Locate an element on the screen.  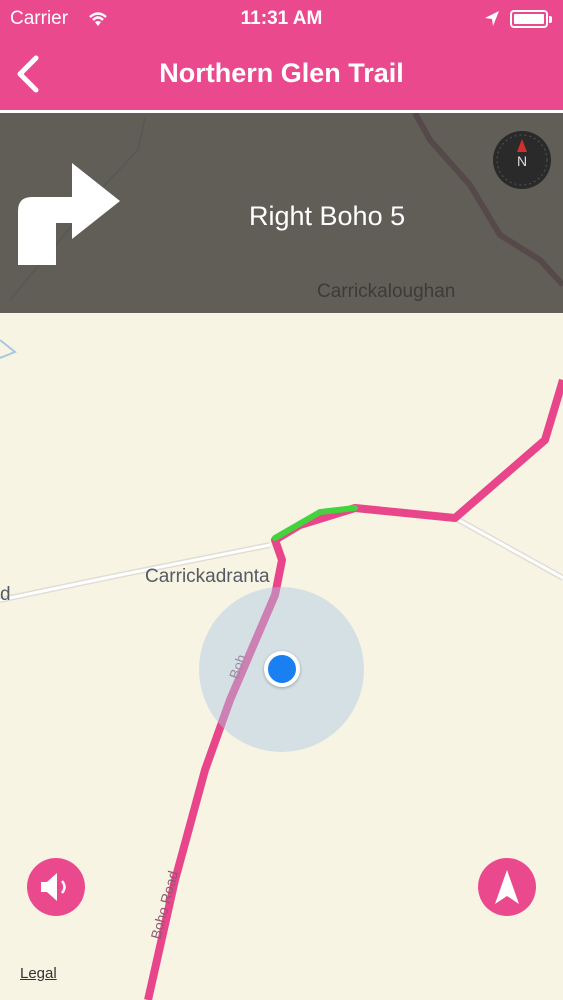
minor-road-east-fill is located at coordinates (508, 548).